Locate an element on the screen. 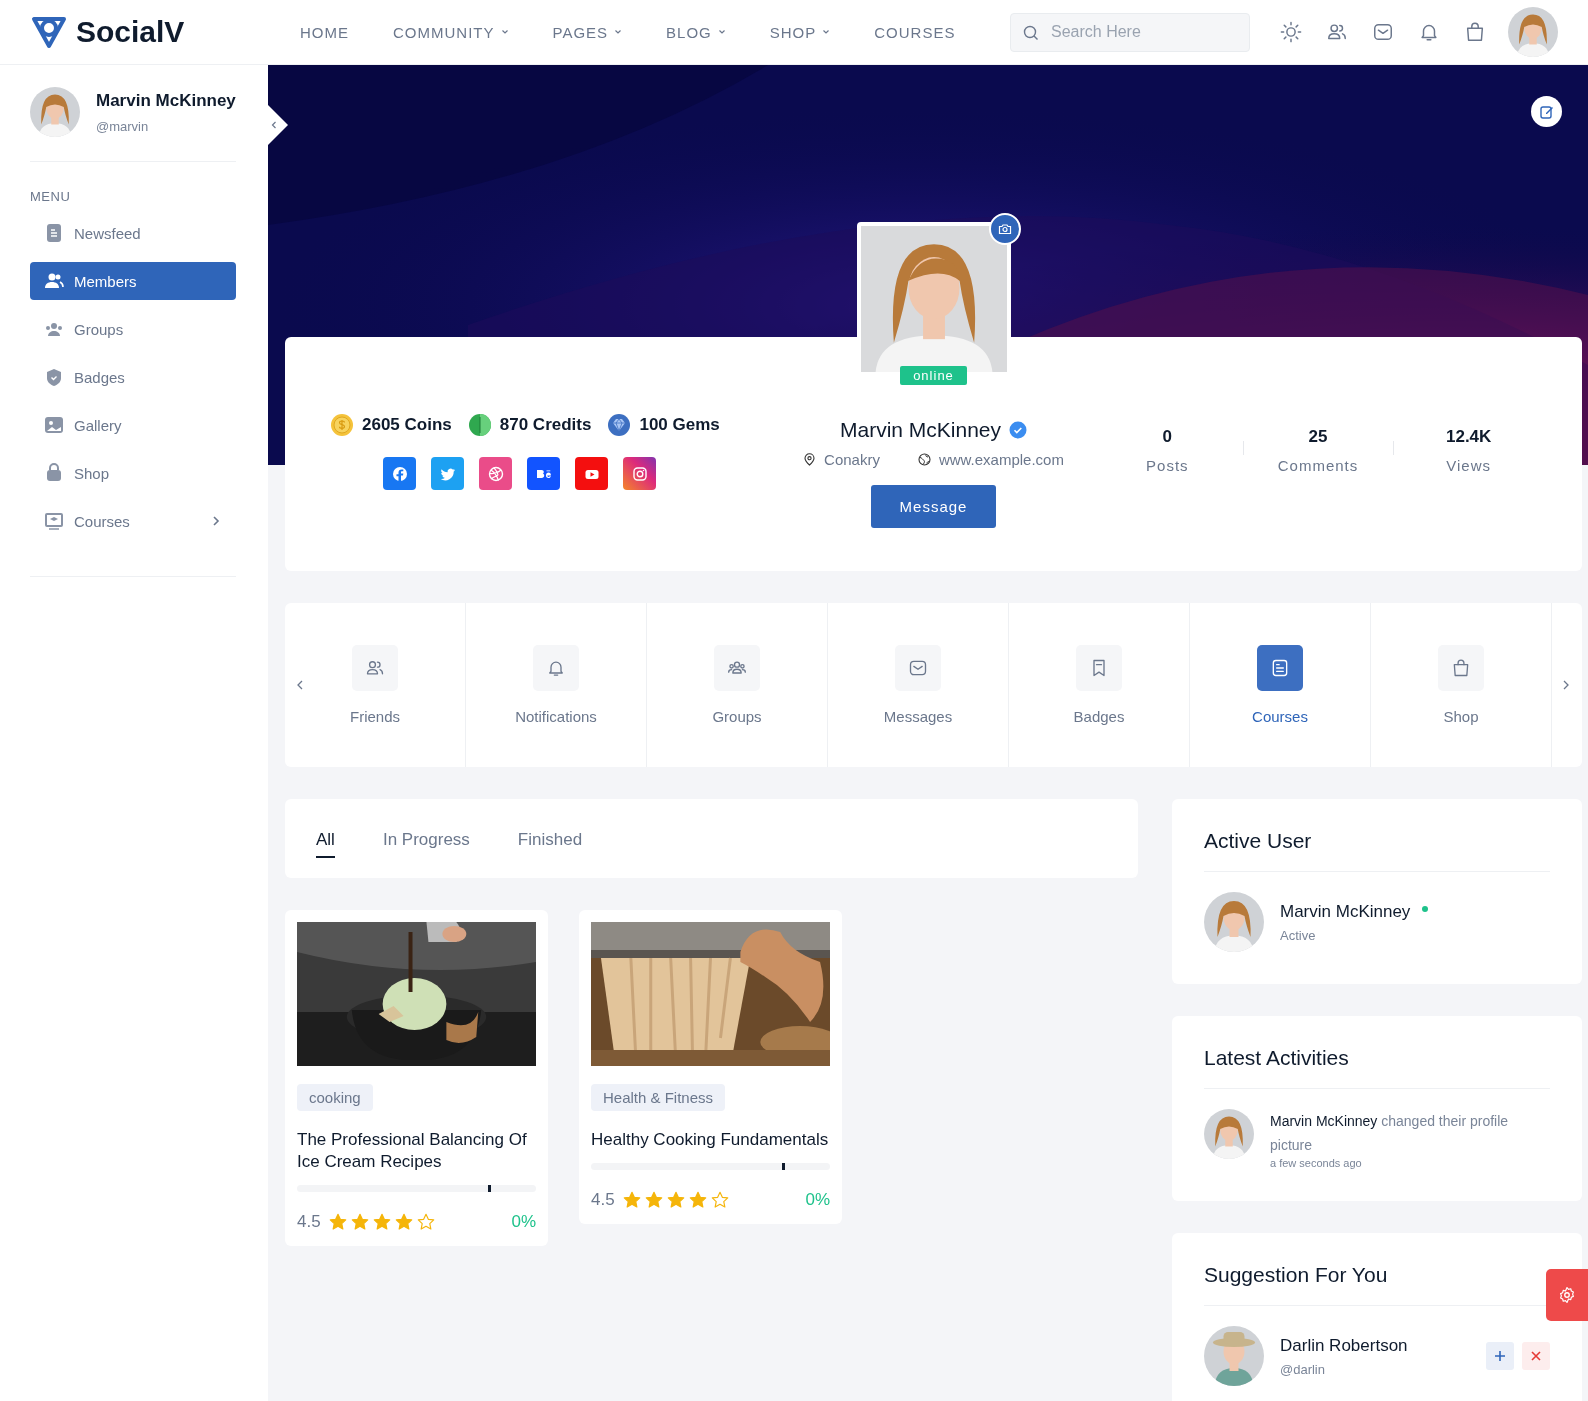 The image size is (1588, 1401). stat-value: 0 is located at coordinates (1167, 437).